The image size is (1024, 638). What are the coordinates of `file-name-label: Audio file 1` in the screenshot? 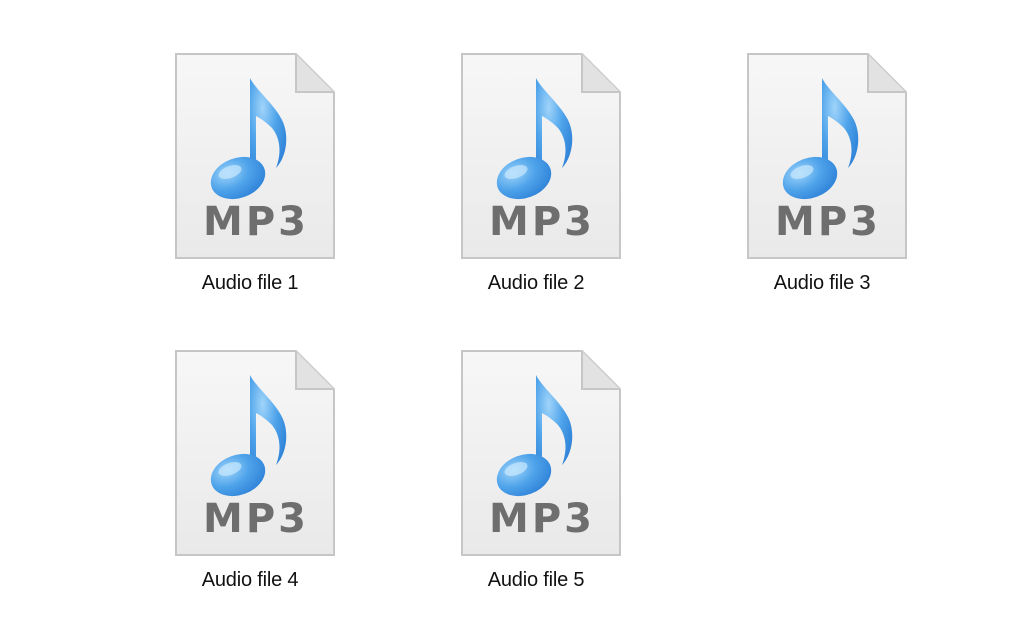 It's located at (250, 283).